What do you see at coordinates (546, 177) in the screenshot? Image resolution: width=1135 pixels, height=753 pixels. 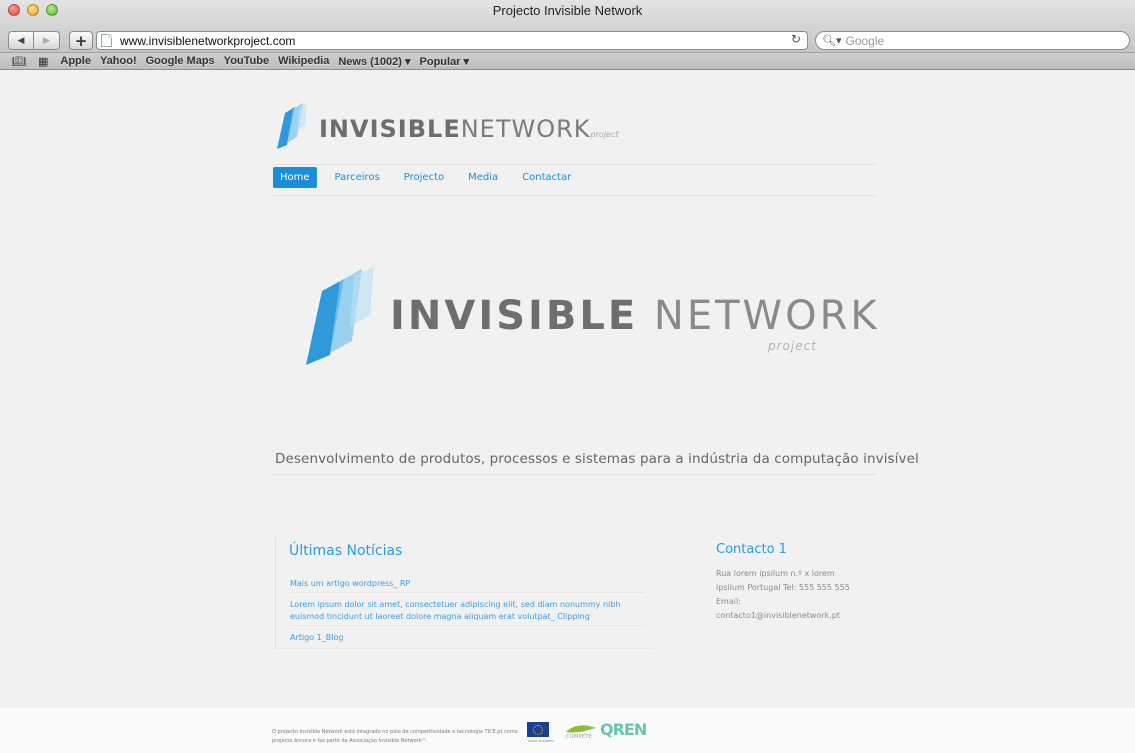 I see `nav-contactar: Contactar` at bounding box center [546, 177].